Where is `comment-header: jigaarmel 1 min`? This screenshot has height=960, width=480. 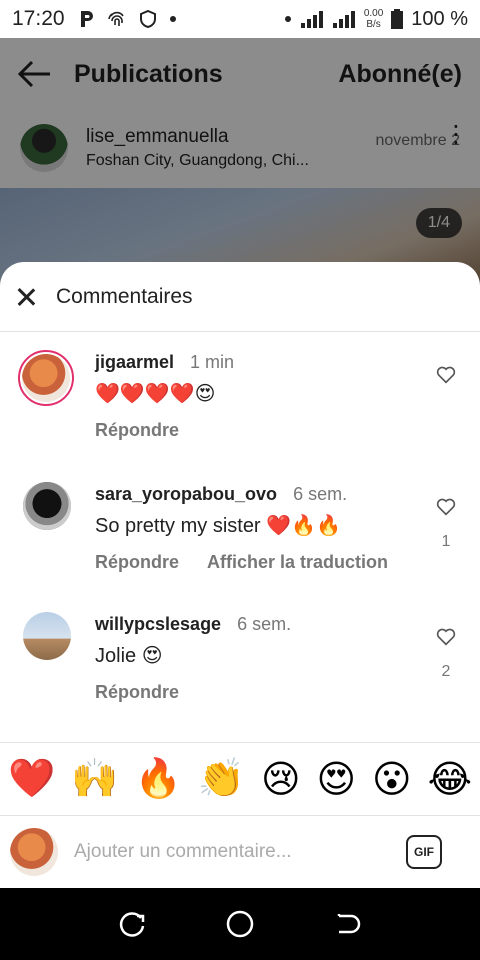 comment-header: jigaarmel 1 min is located at coordinates (164, 362).